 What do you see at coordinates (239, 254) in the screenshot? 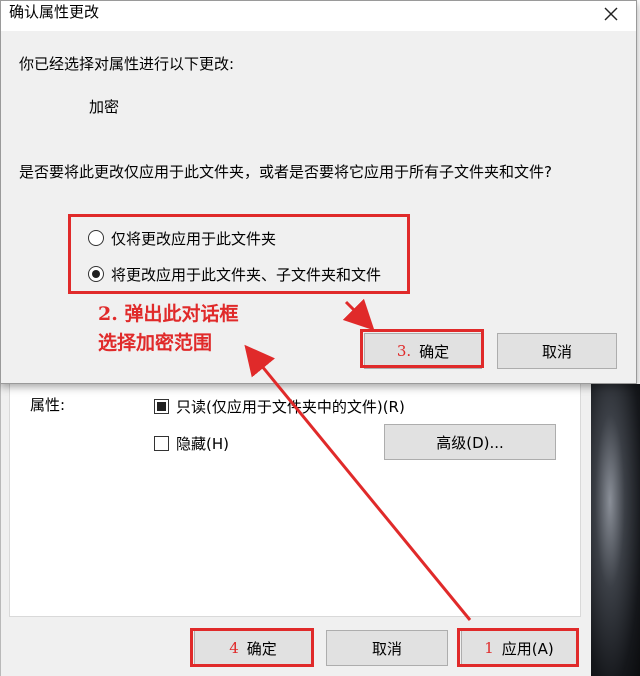
I see `scope-options-highlight` at bounding box center [239, 254].